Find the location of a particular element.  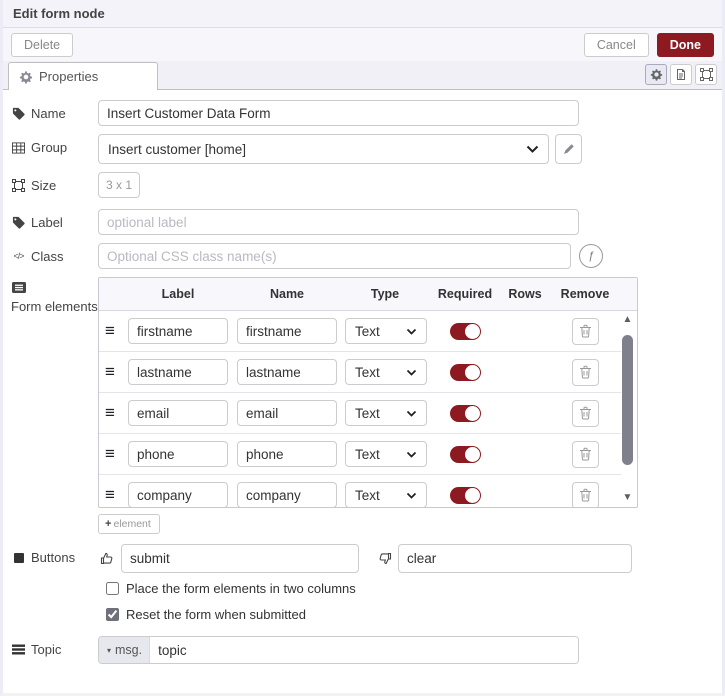

delete-button: Delete is located at coordinates (42, 44).